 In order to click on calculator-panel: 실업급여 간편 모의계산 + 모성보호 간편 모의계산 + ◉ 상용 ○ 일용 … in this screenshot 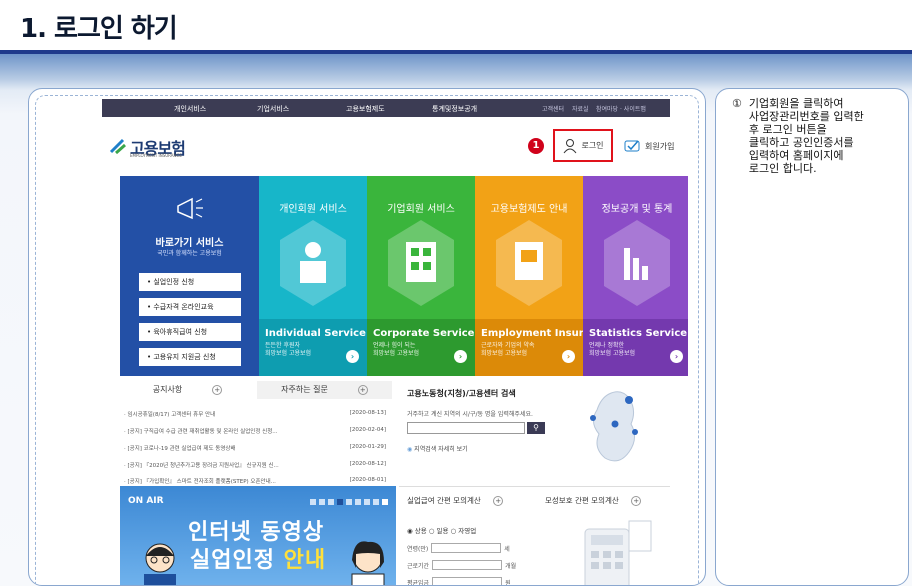, I will do `click(534, 536)`.